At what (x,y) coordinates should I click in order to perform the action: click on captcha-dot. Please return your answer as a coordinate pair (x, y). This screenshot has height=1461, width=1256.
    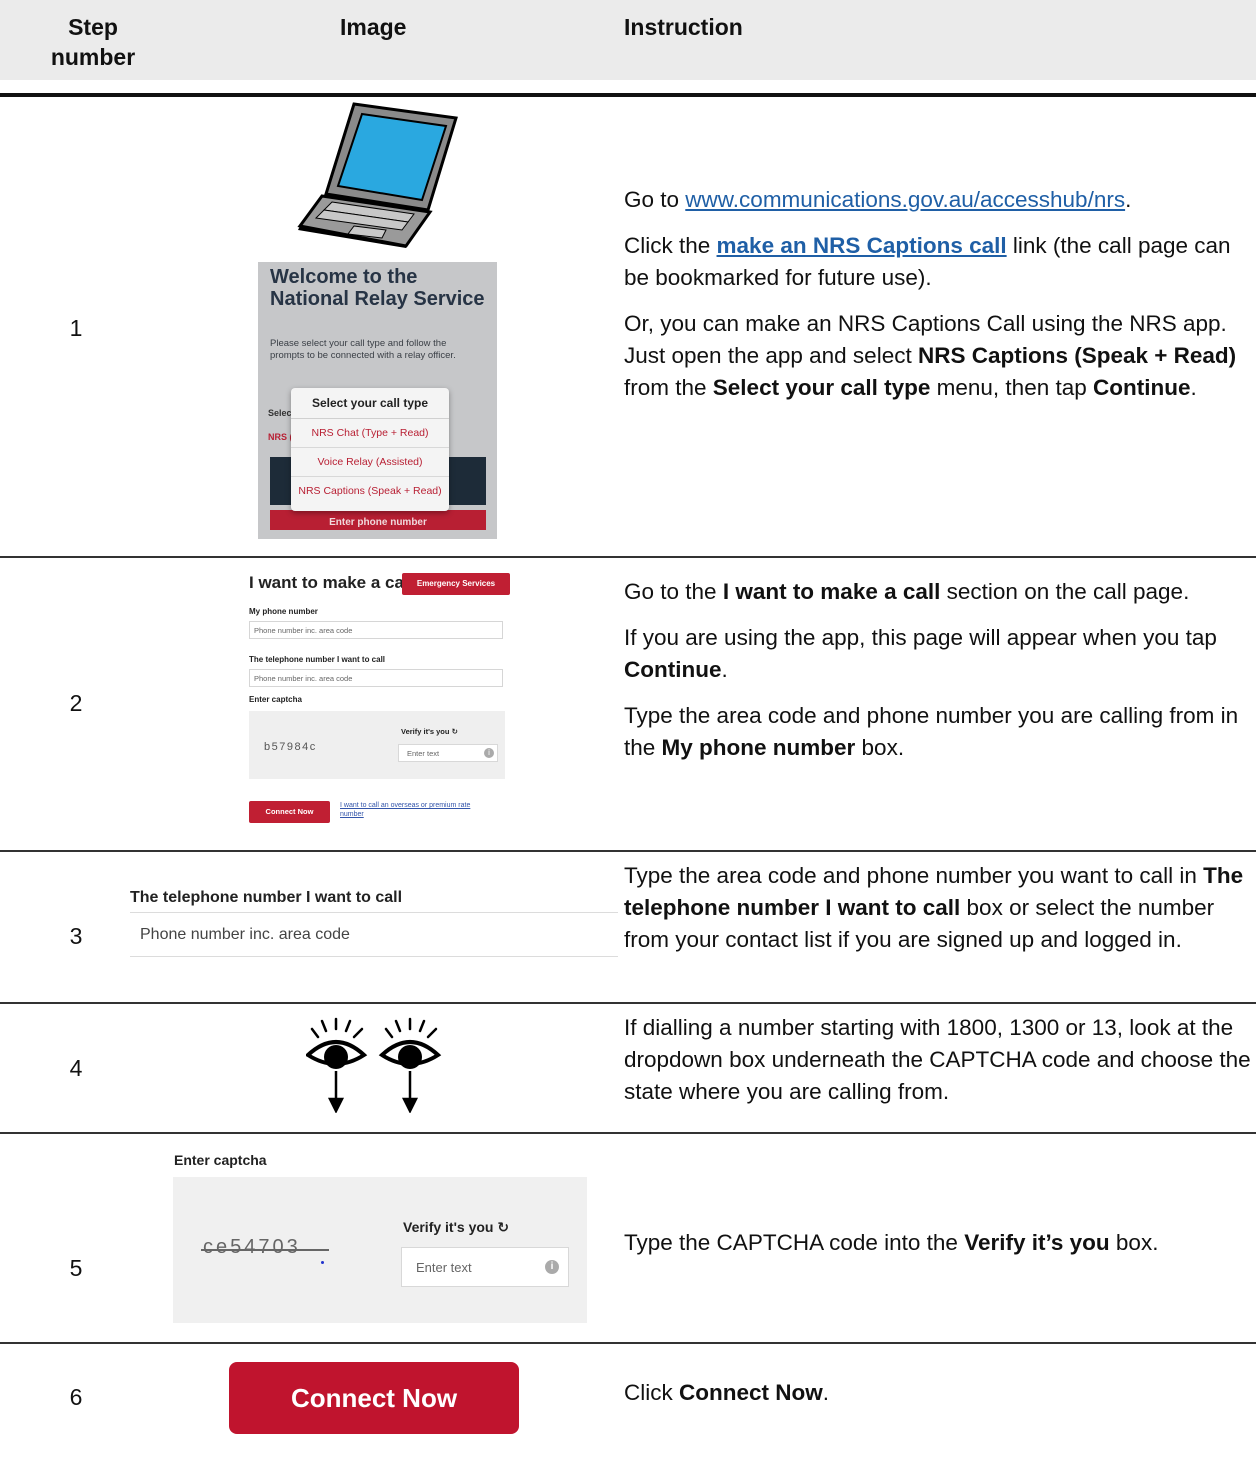
    Looking at the image, I should click on (322, 1262).